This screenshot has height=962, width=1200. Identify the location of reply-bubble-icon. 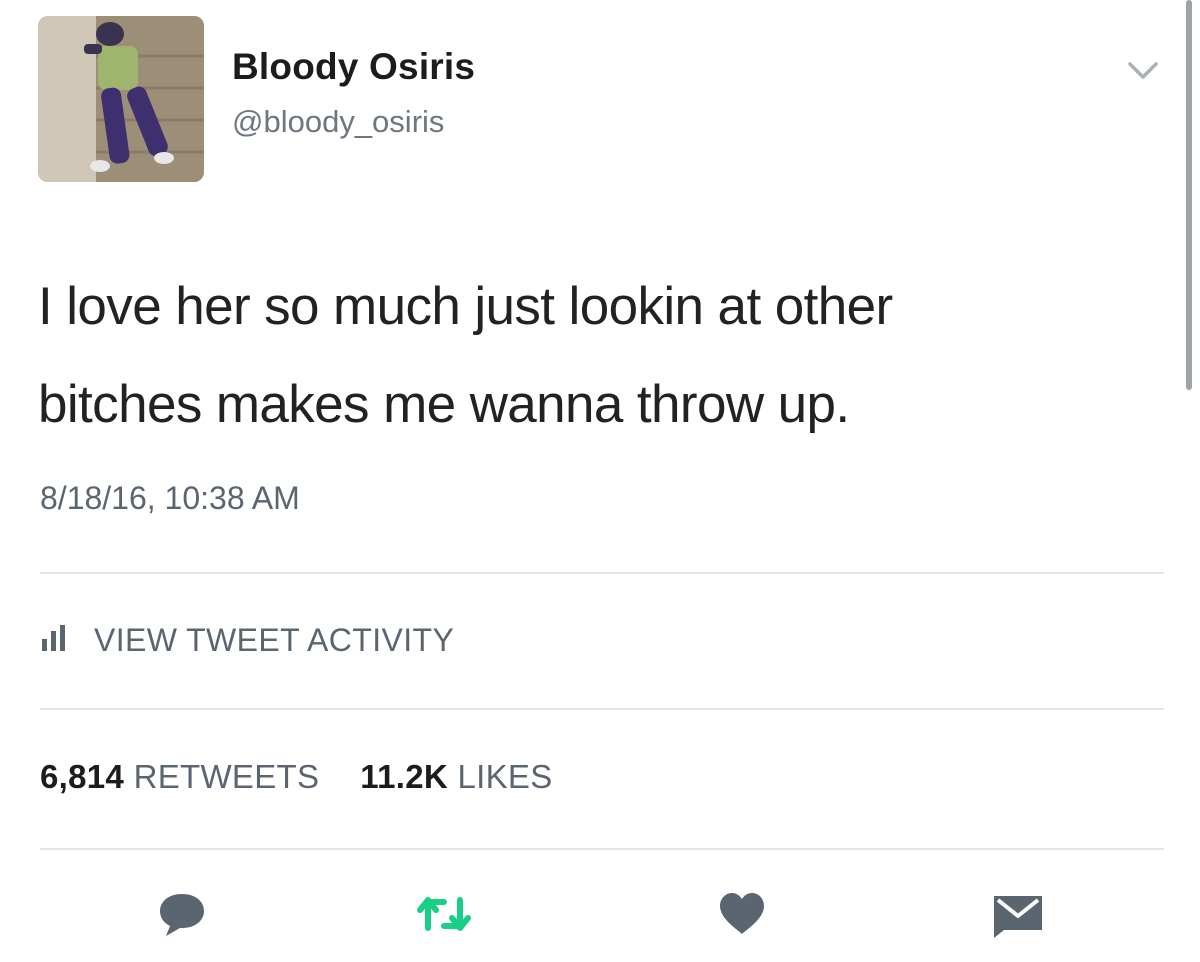
(182, 916).